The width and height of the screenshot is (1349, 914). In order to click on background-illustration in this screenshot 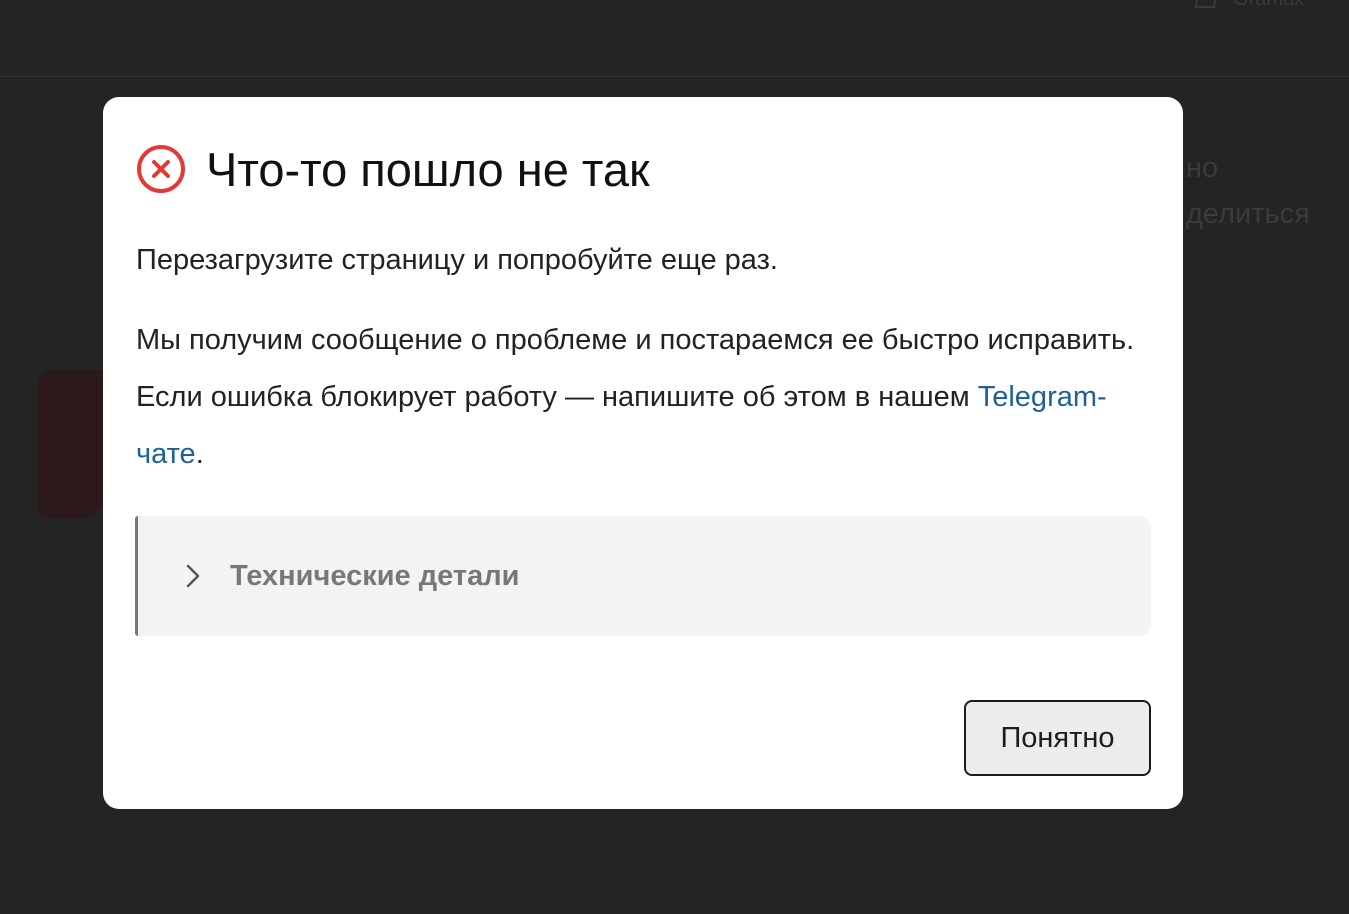, I will do `click(74, 444)`.